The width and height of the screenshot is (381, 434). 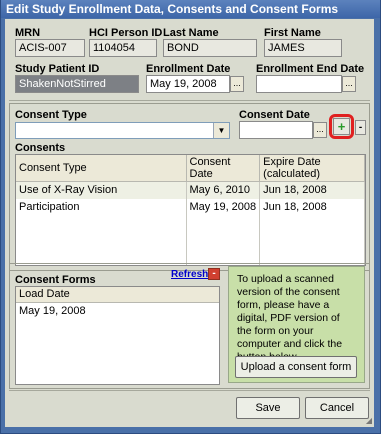 What do you see at coordinates (50, 48) in the screenshot?
I see `mrn-field: ACIS-007` at bounding box center [50, 48].